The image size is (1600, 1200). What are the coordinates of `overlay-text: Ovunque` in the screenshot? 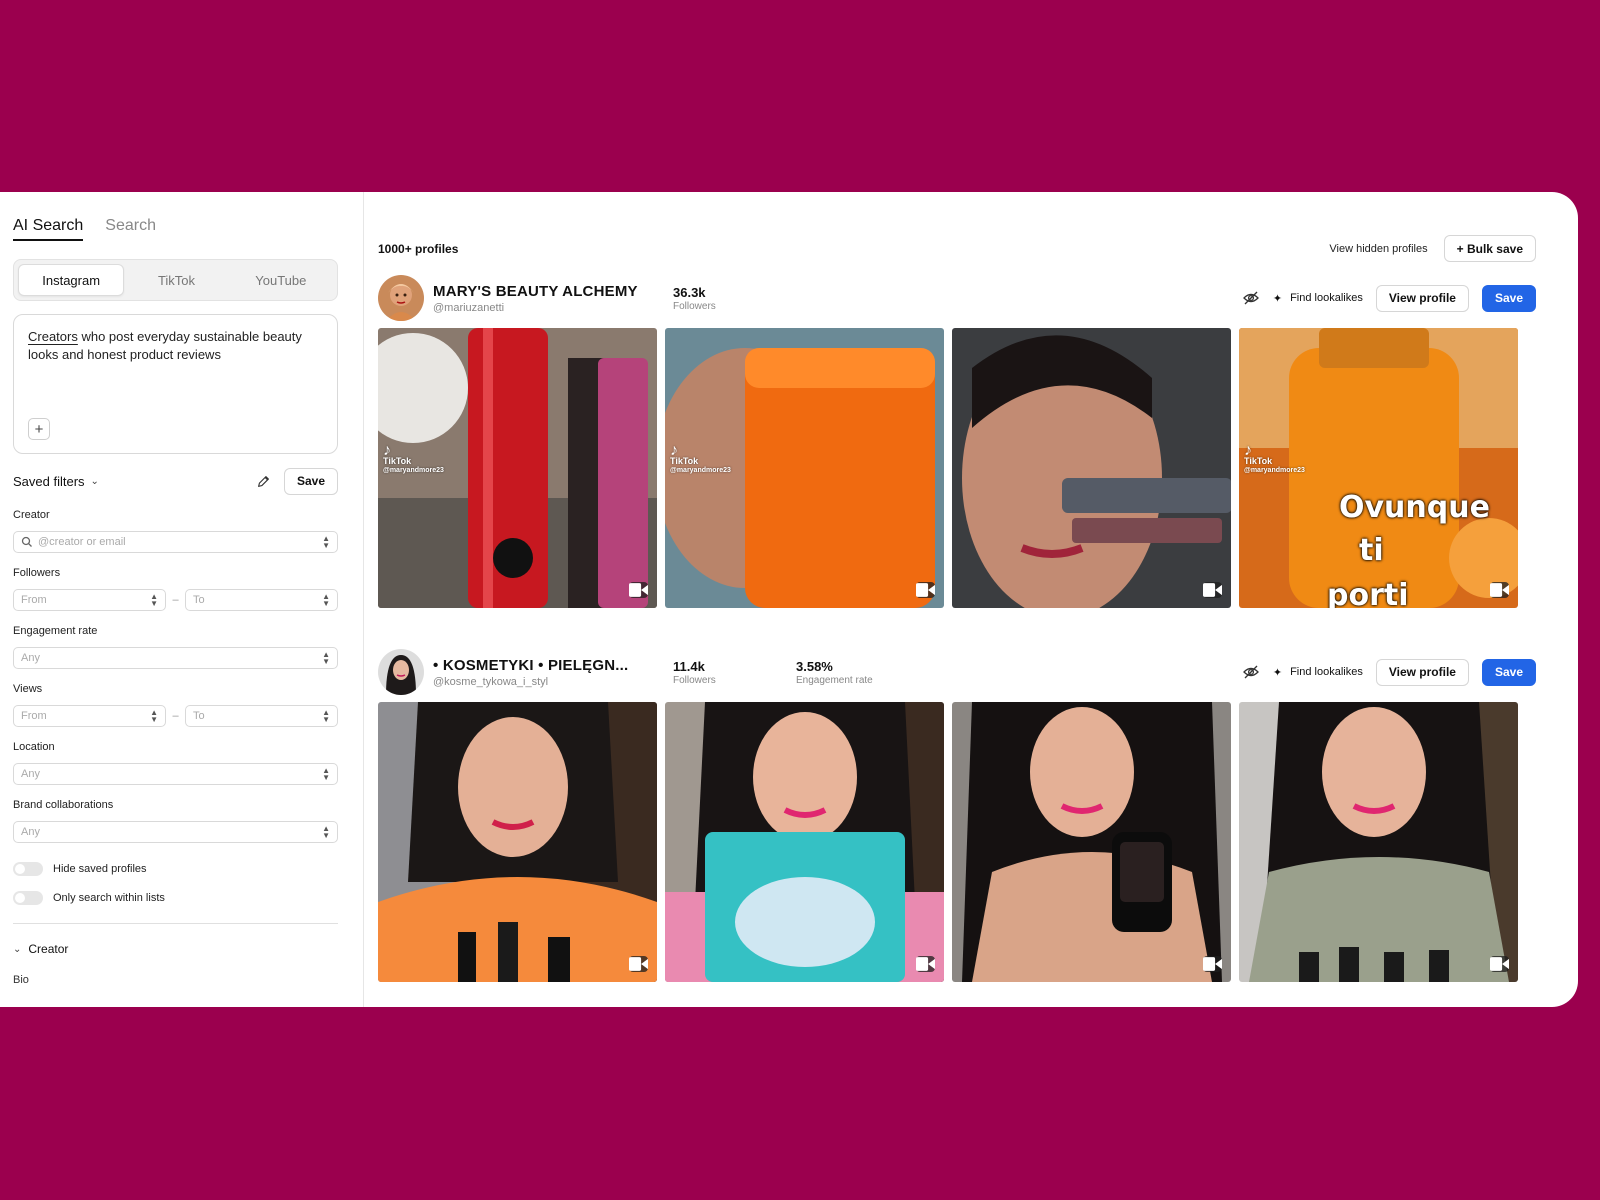 It's located at (1414, 507).